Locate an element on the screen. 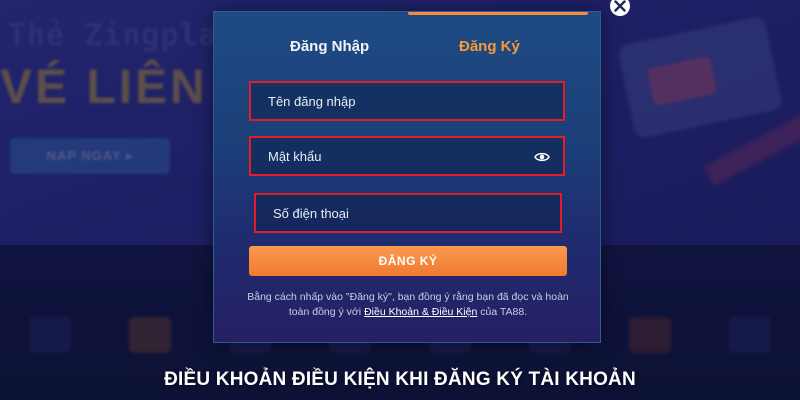 This screenshot has height=400, width=800. password-input is located at coordinates (407, 156).